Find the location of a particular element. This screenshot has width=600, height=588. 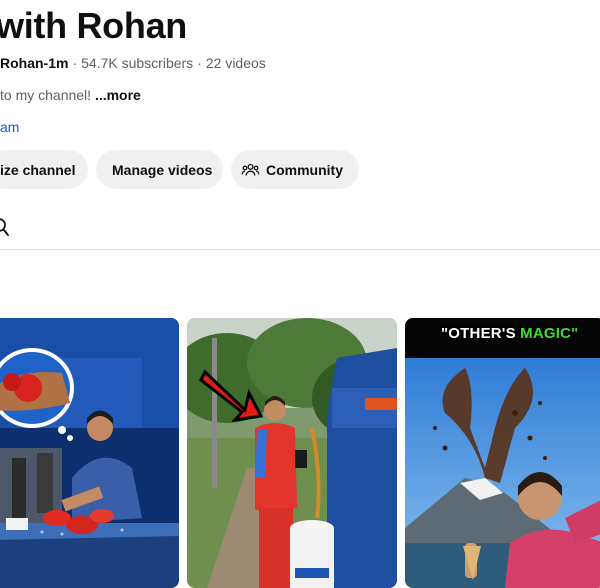

more-link: ...more is located at coordinates (118, 95).